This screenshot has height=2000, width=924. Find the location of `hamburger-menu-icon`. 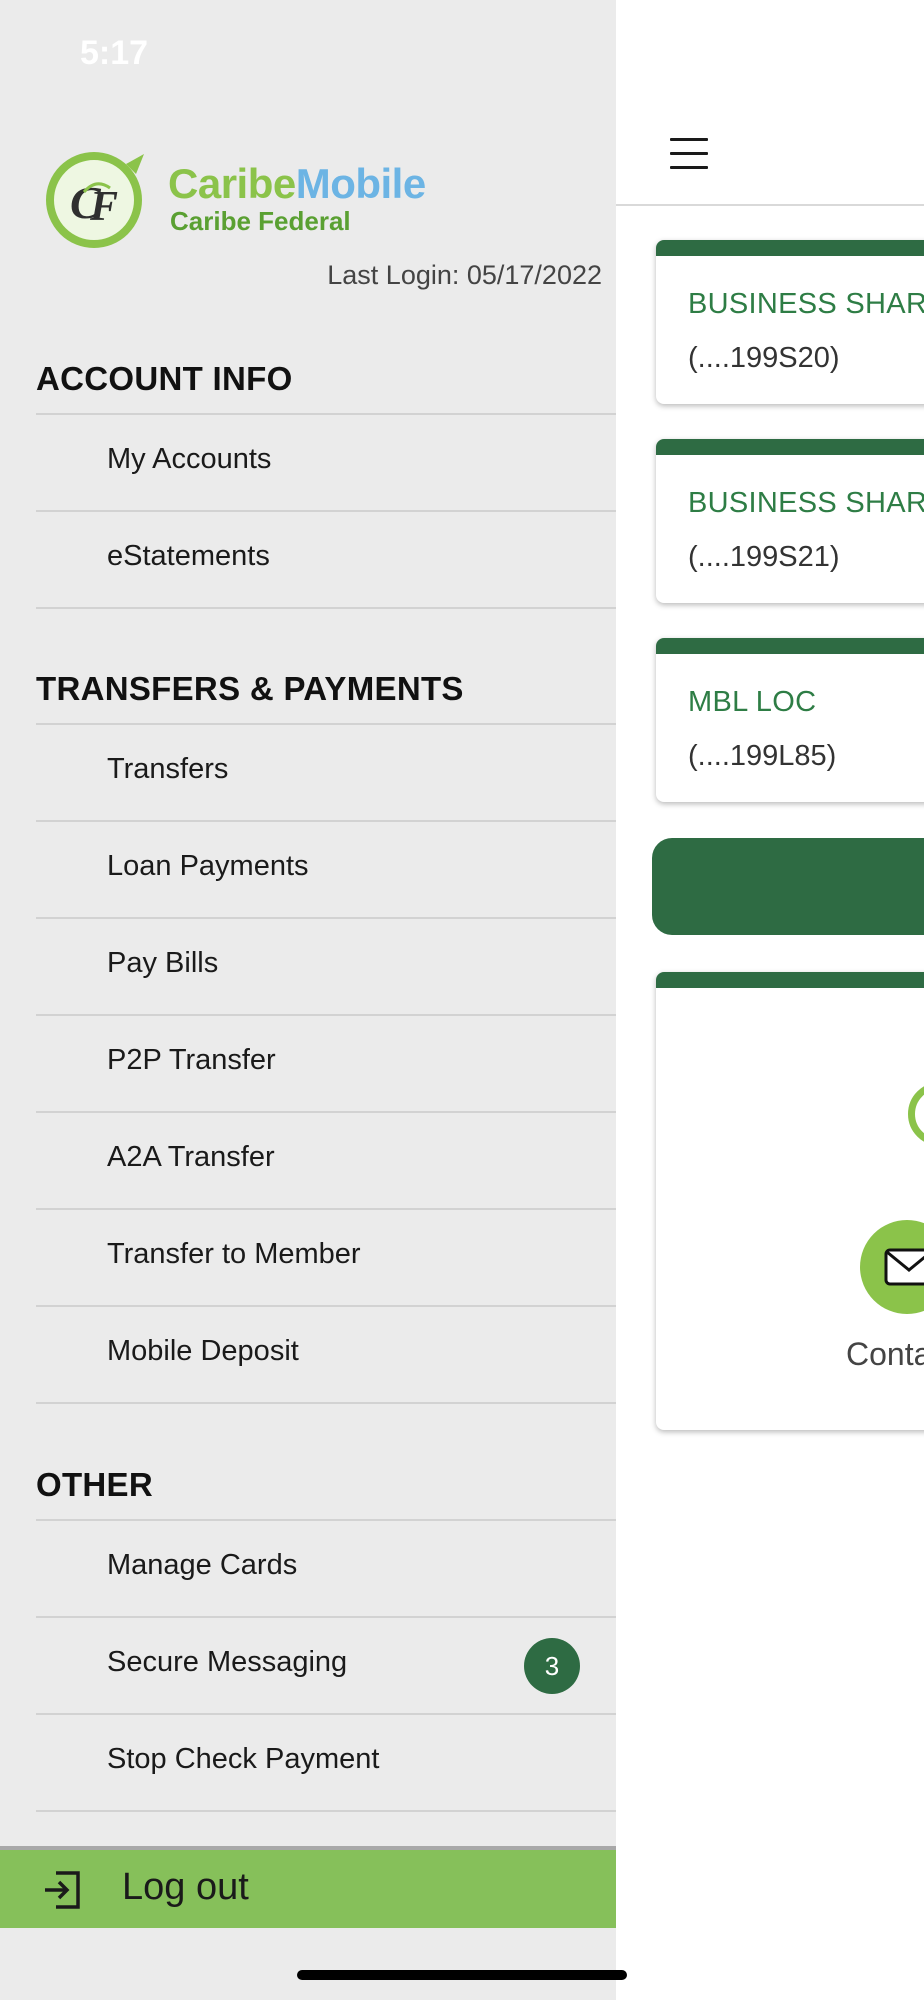

hamburger-menu-icon is located at coordinates (689, 154).